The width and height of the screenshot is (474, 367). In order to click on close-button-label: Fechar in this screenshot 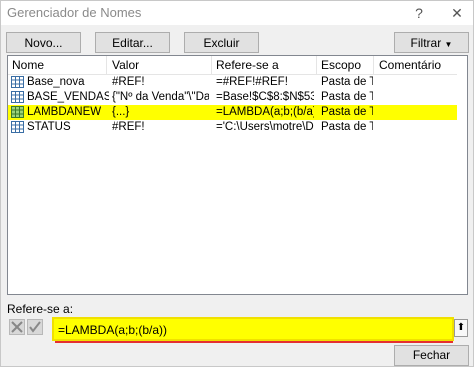, I will do `click(431, 355)`.